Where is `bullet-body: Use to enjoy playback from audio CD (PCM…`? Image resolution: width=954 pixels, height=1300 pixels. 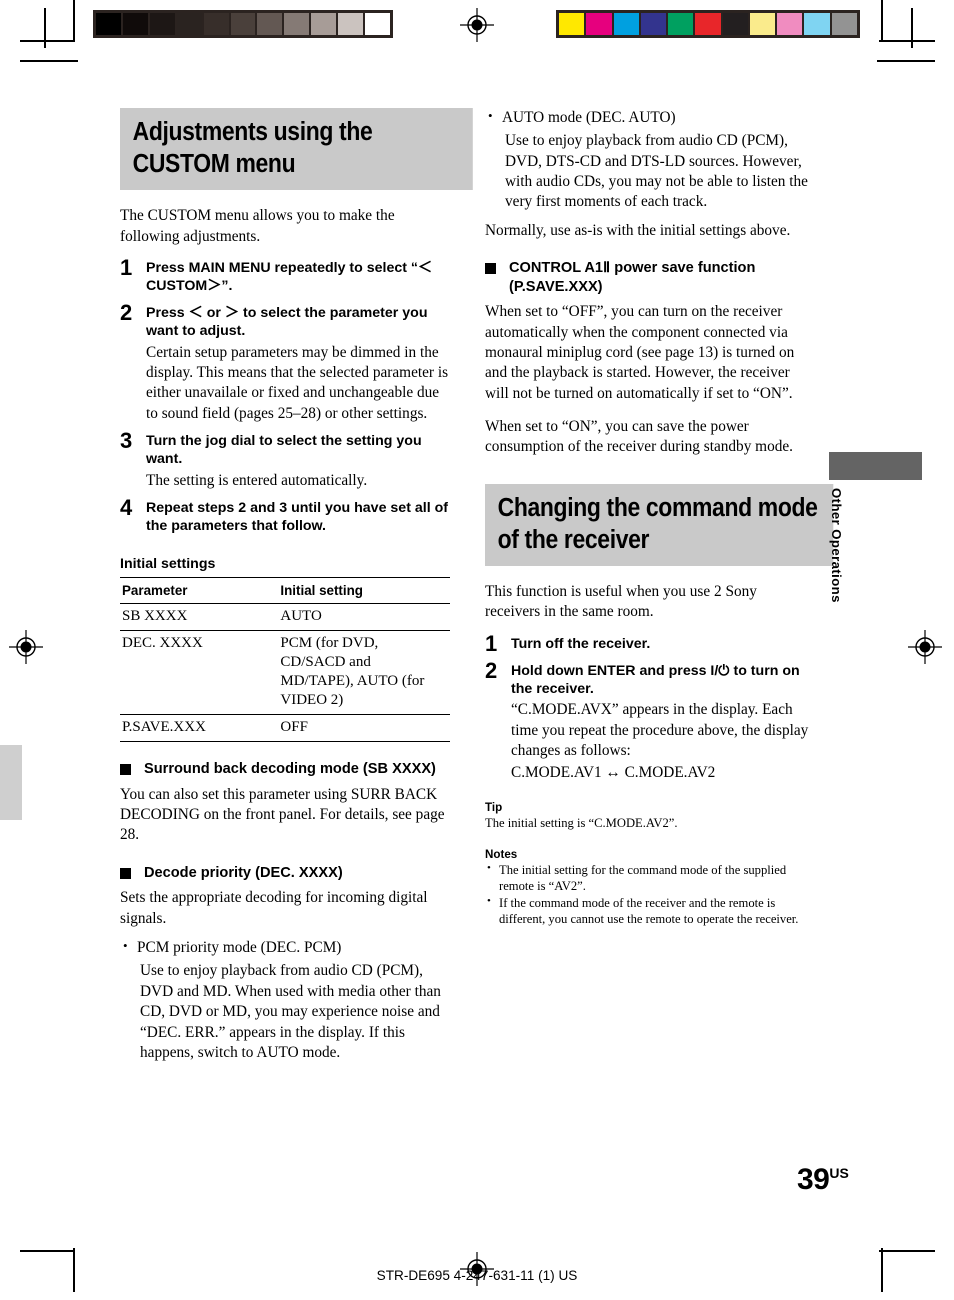
bullet-body: Use to enjoy playback from audio CD (PCM… is located at coordinates (290, 1011).